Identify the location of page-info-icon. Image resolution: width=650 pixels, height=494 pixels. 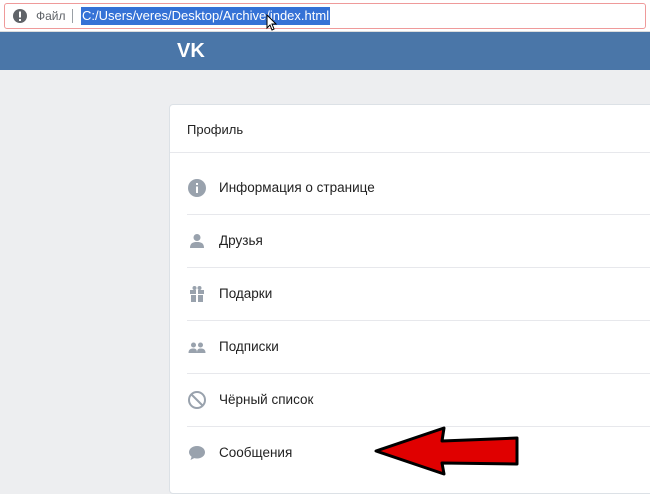
(20, 16).